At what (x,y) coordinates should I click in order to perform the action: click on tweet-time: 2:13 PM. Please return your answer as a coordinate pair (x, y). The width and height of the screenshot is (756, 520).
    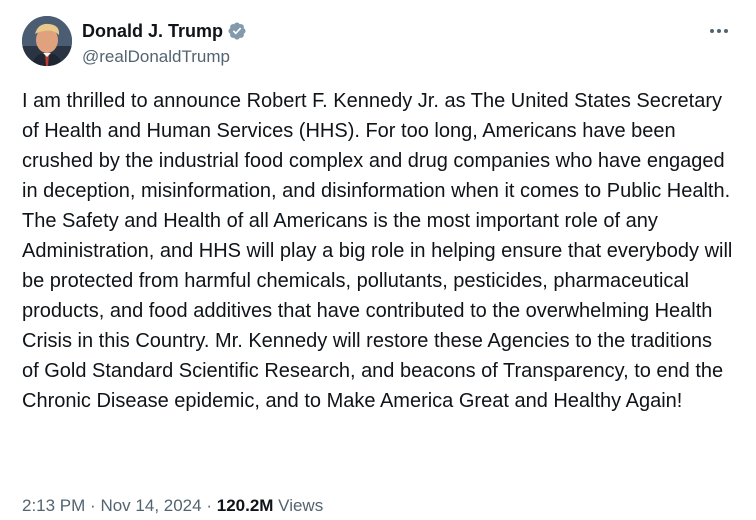
    Looking at the image, I should click on (53, 505).